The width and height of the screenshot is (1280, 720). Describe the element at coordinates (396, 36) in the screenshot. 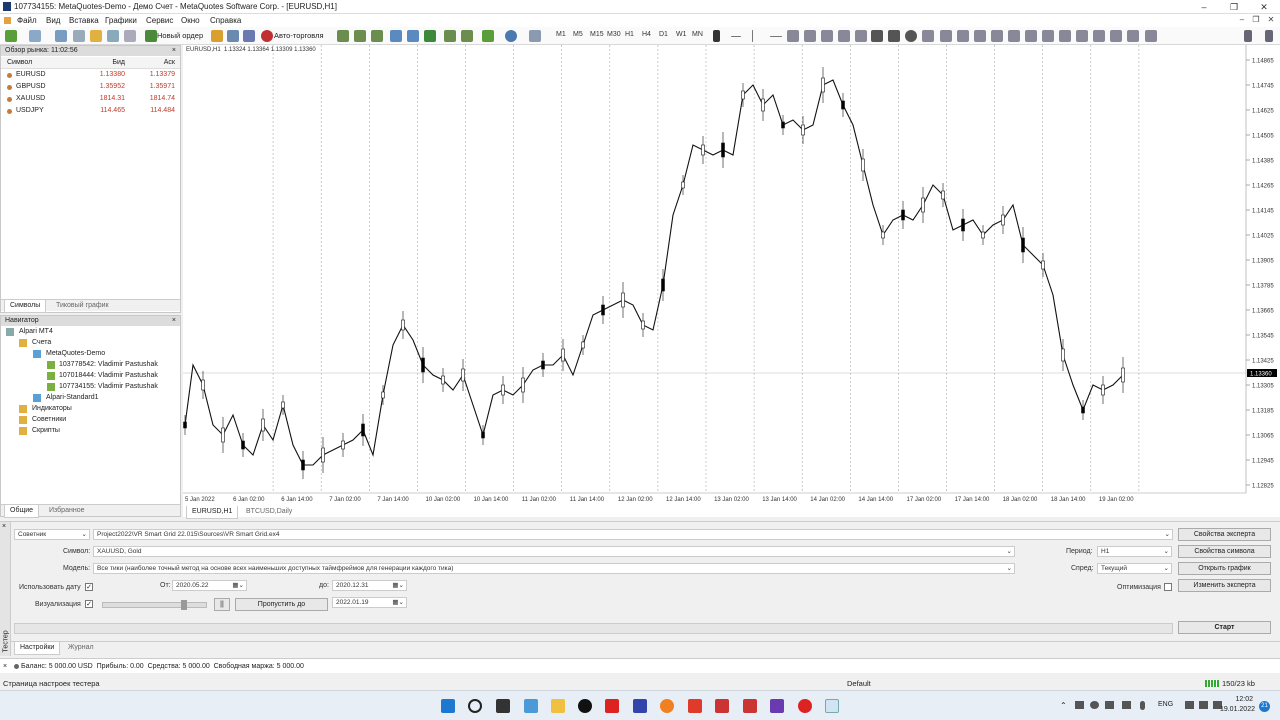

I see `zoom-in-icon` at that location.